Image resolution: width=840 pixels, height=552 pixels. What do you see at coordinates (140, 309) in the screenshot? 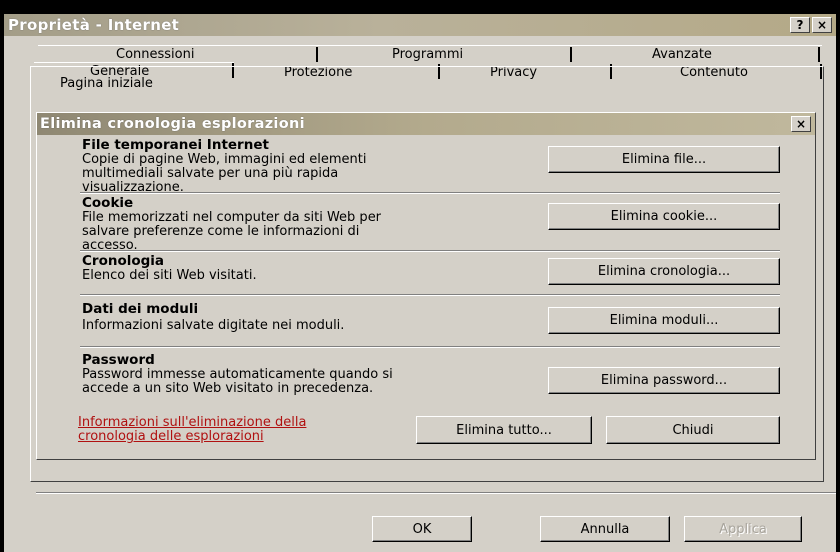
I see `section-title: Dati dei moduli` at bounding box center [140, 309].